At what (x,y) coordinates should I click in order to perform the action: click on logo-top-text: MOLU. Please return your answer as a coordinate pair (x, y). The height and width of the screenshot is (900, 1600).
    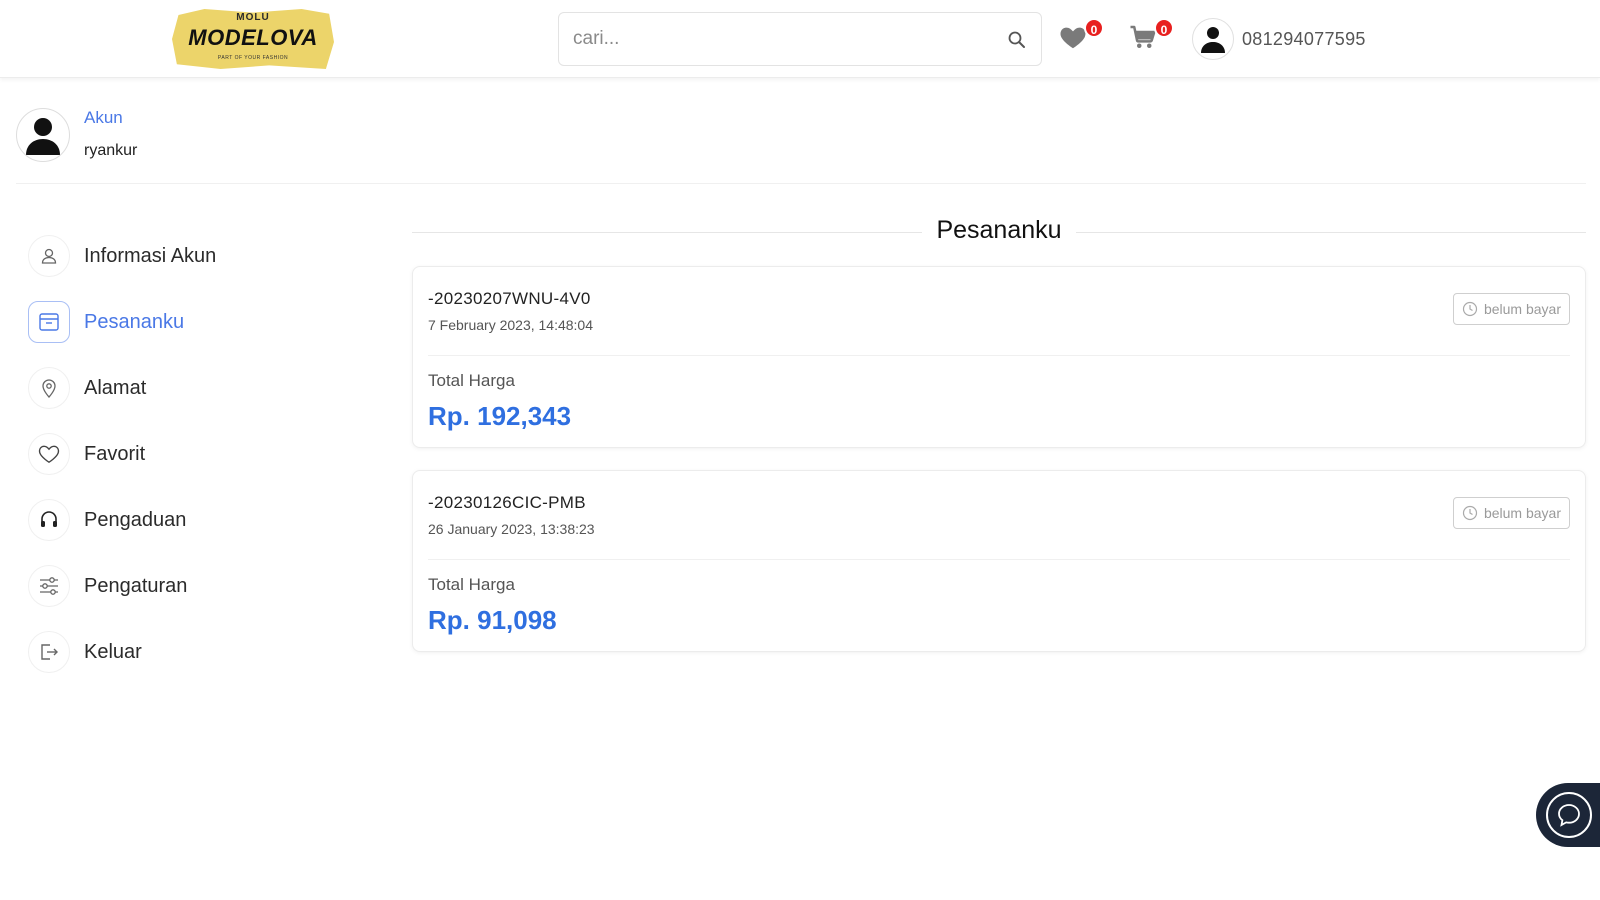
    Looking at the image, I should click on (253, 17).